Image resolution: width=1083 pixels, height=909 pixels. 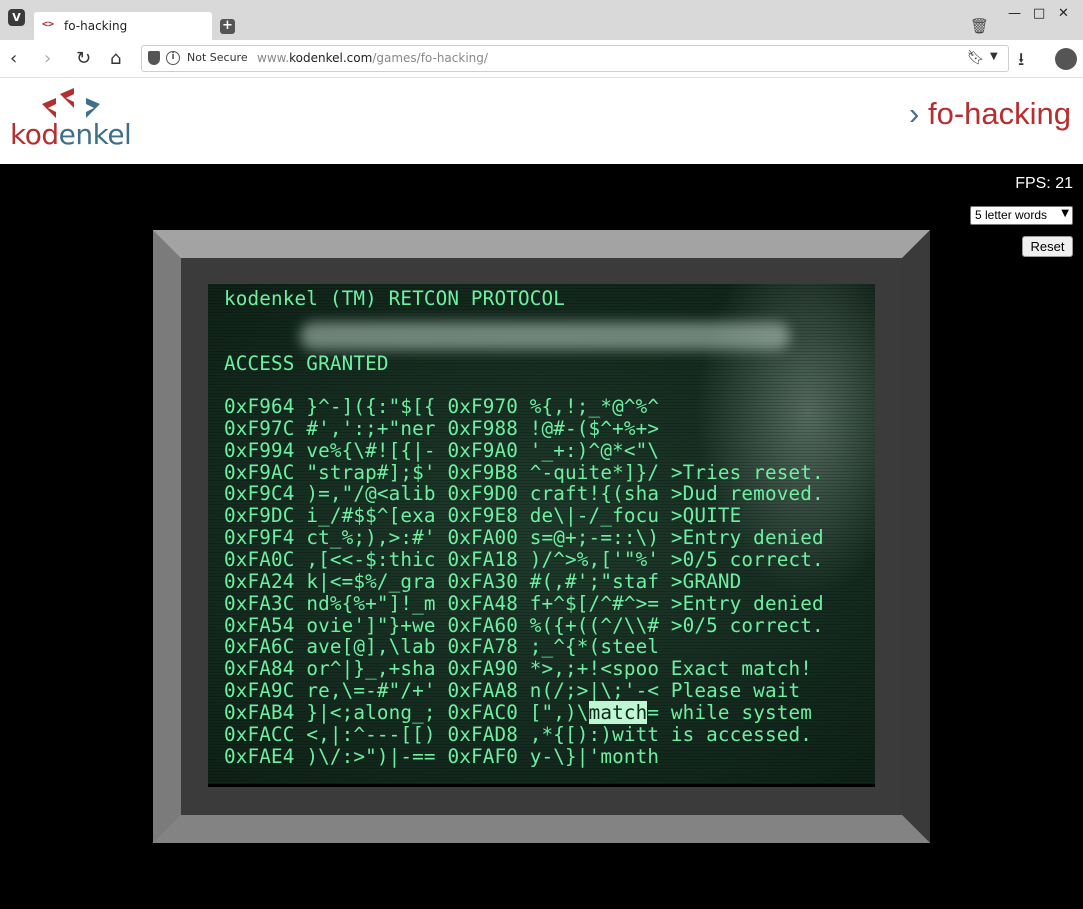 I want to click on memory-data: !@#-($^+%+>, so click(x=594, y=428).